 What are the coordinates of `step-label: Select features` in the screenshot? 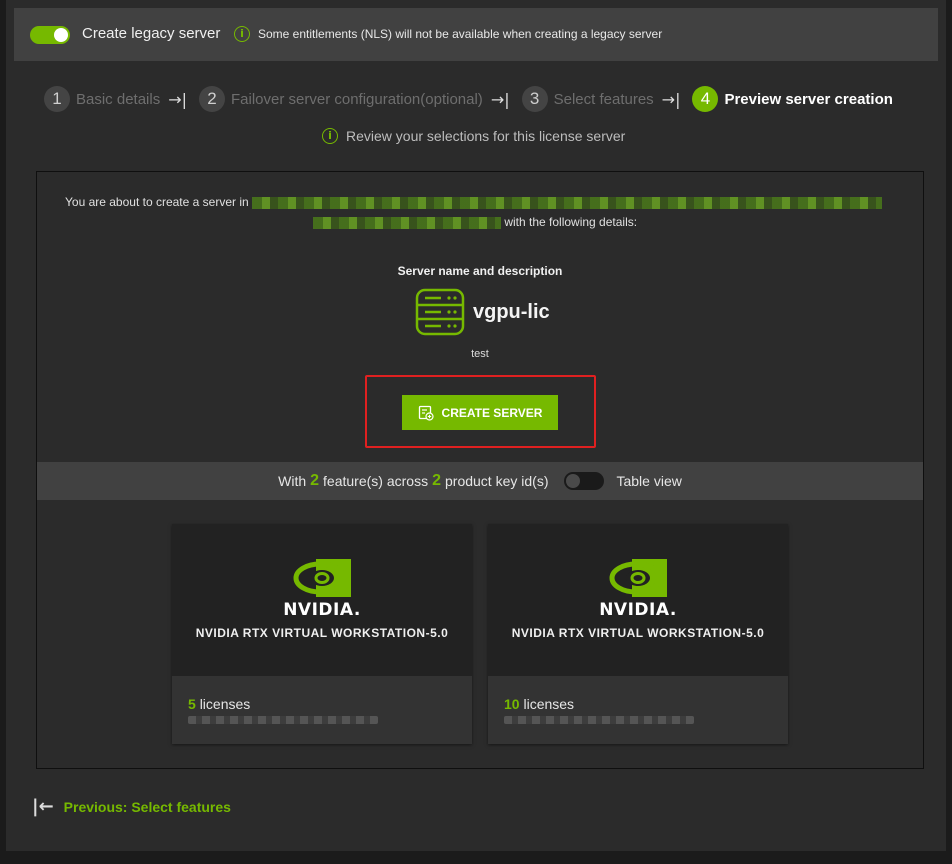 It's located at (603, 99).